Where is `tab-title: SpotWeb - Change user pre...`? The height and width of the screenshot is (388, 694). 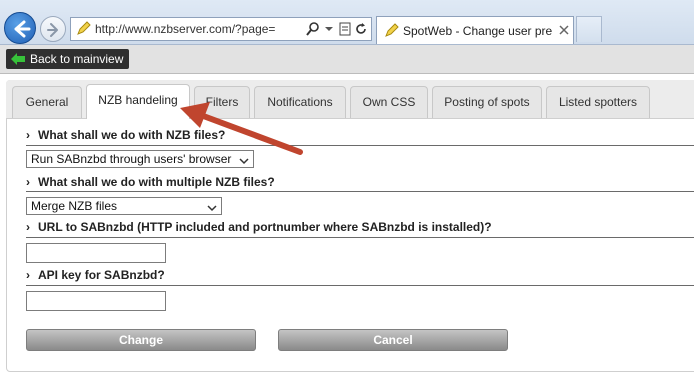 tab-title: SpotWeb - Change user pre... is located at coordinates (478, 31).